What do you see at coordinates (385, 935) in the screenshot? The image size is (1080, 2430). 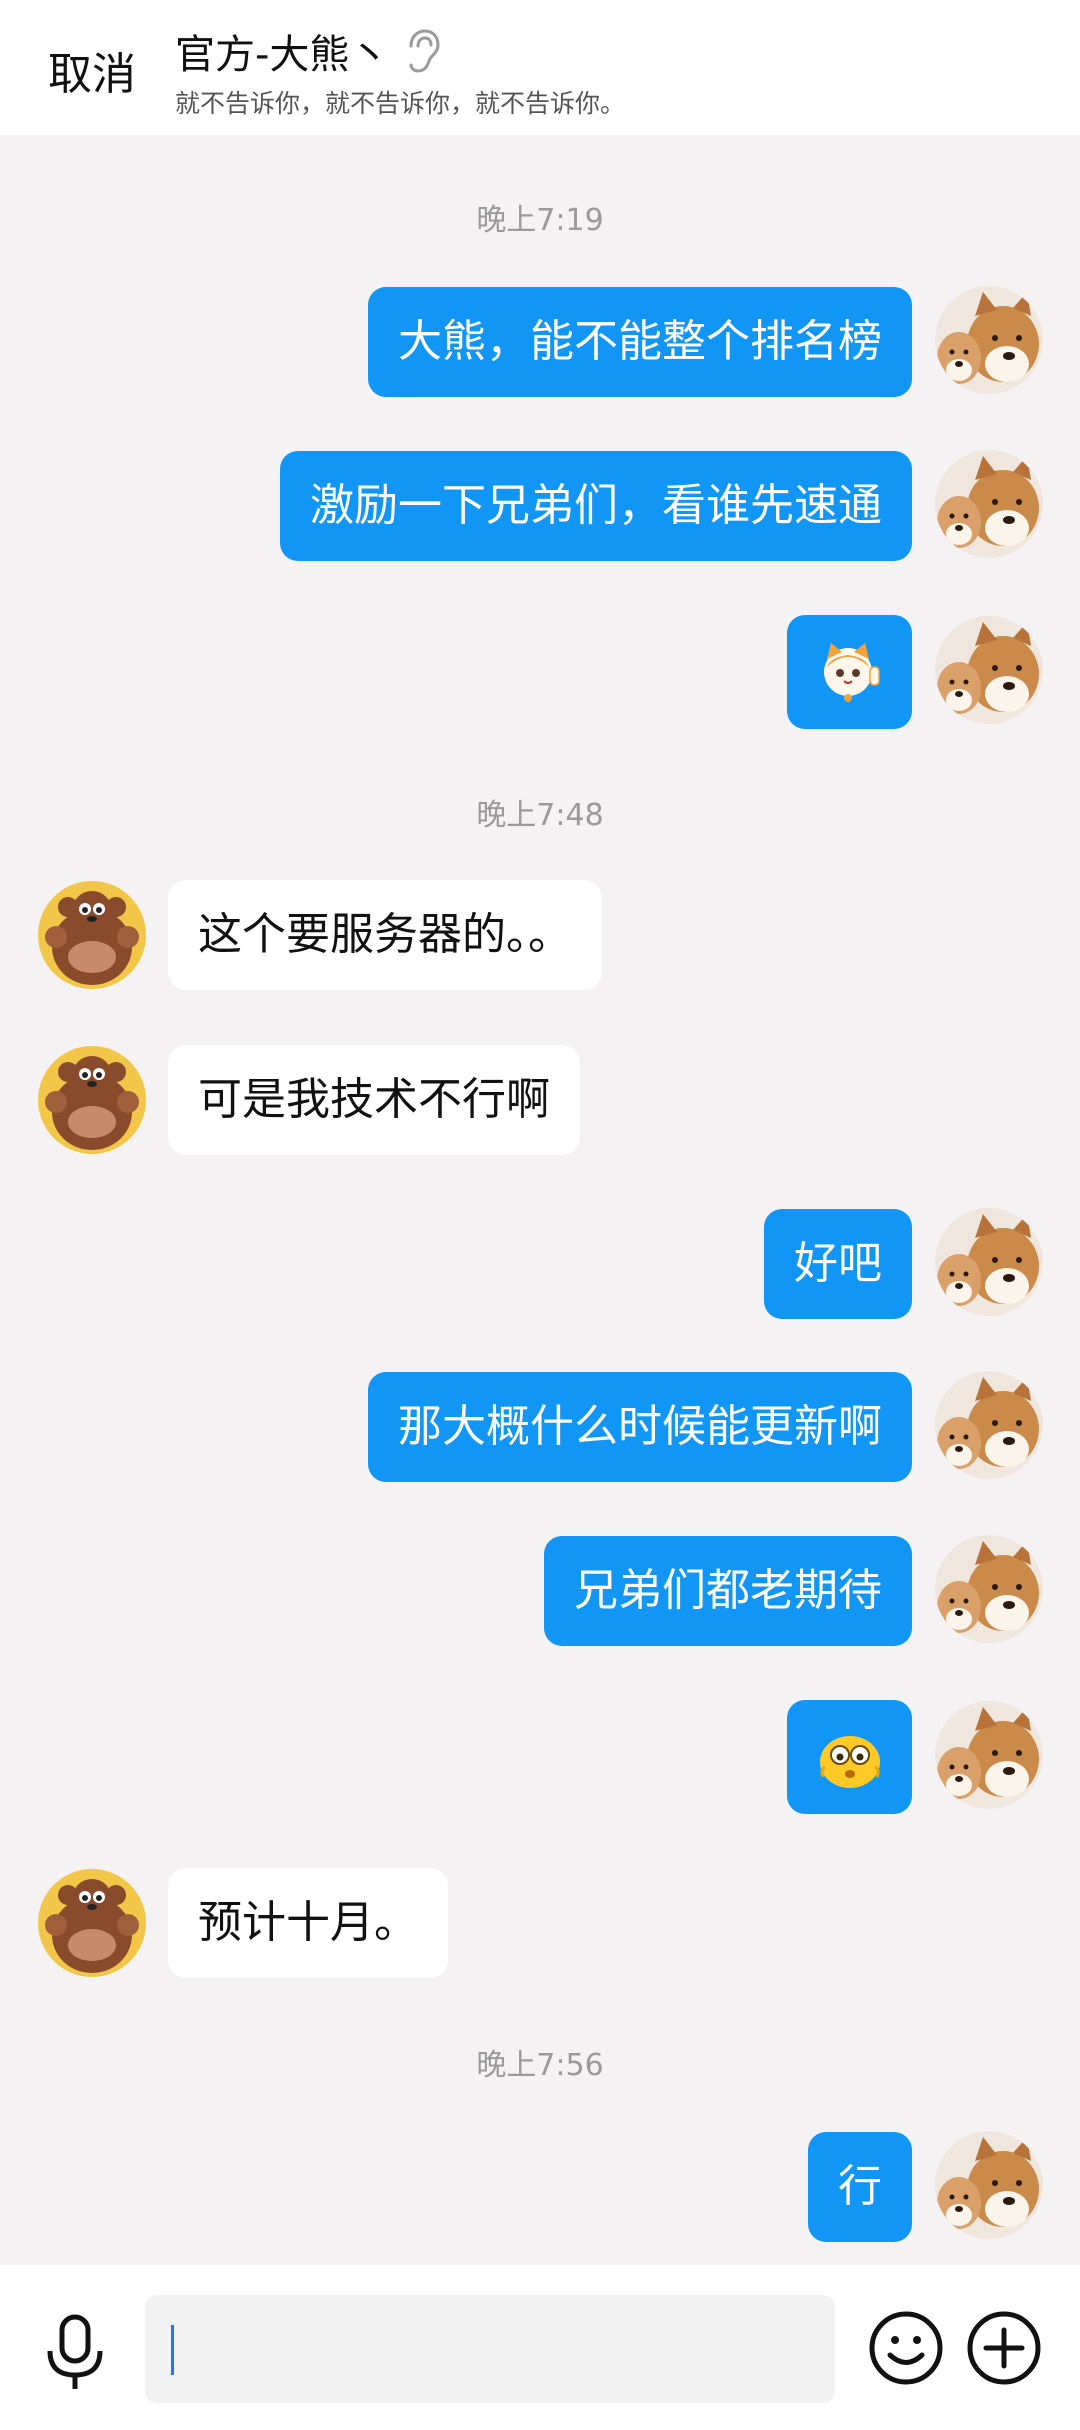 I see `message-bubble-incoming: 这个要服务器的。。` at bounding box center [385, 935].